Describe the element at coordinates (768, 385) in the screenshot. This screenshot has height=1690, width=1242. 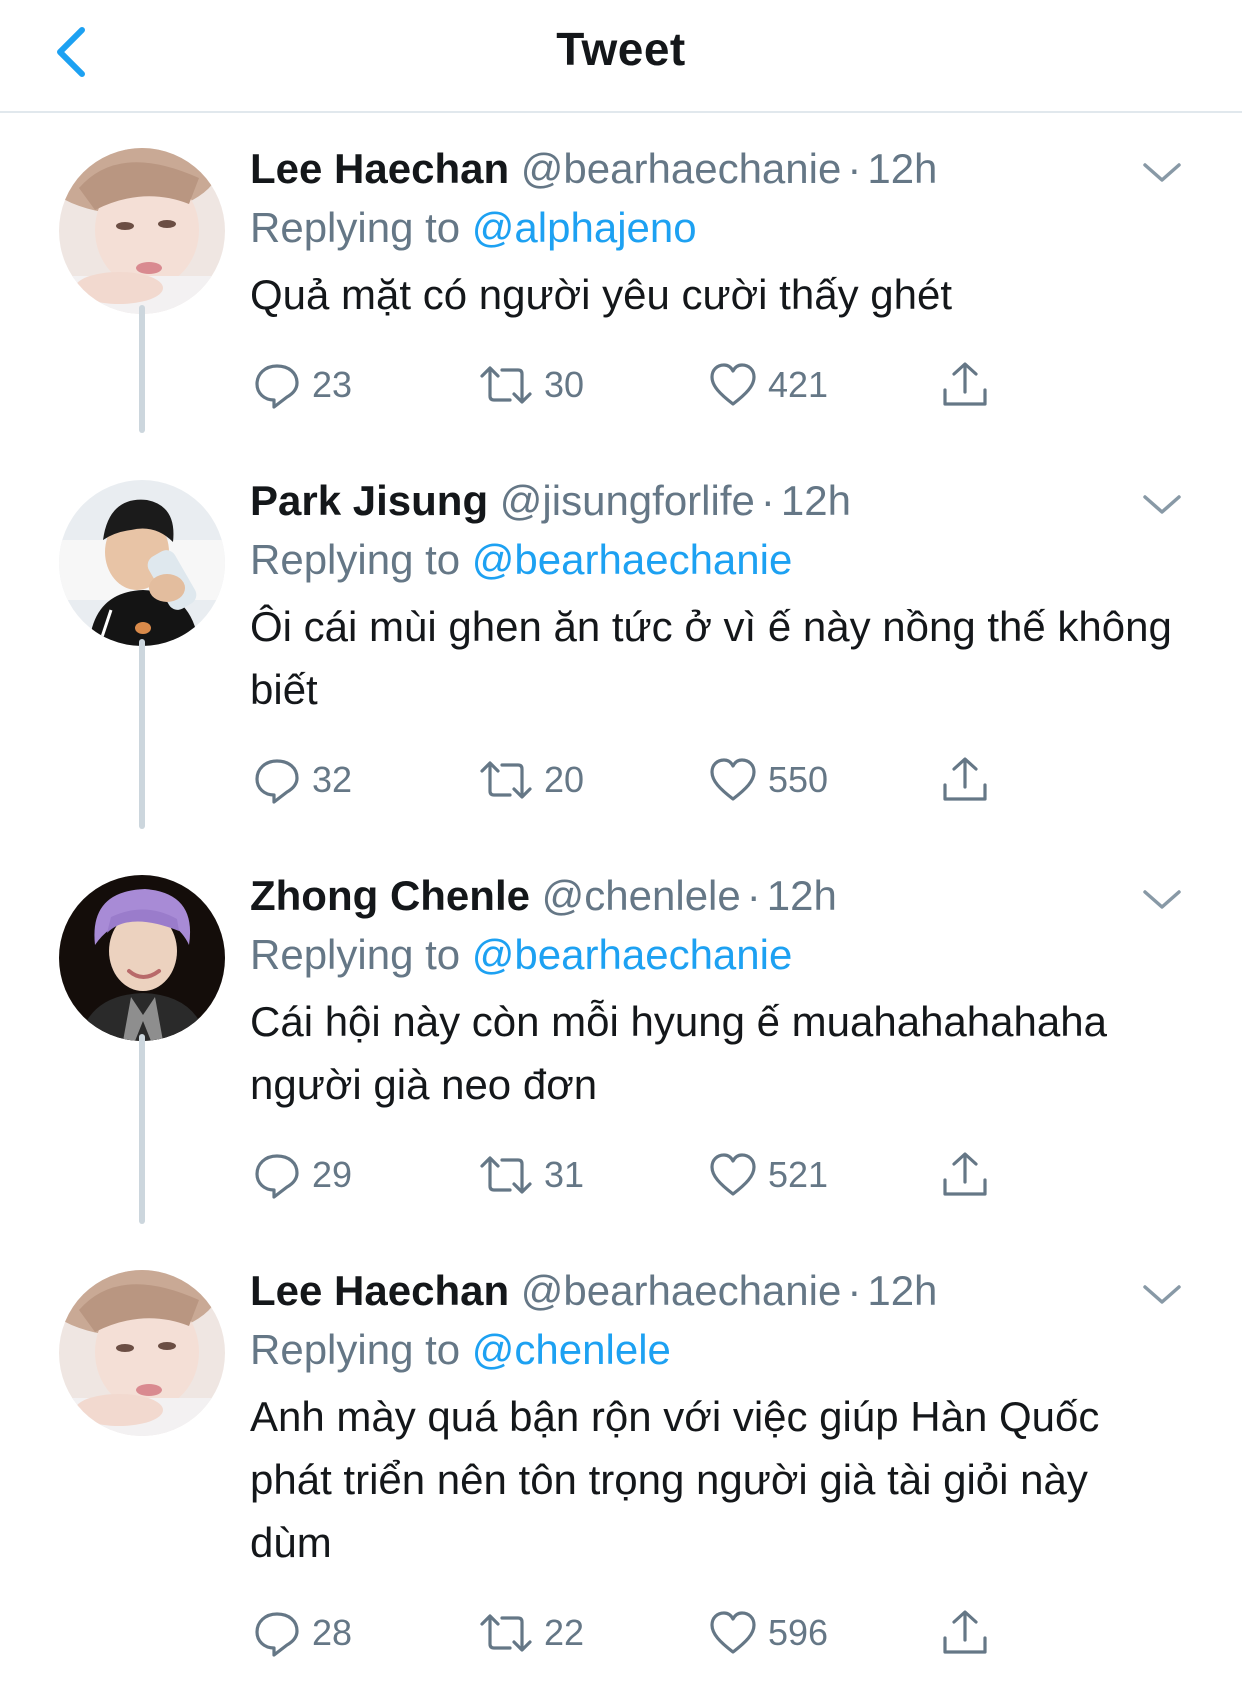
I see `like-button: 421` at that location.